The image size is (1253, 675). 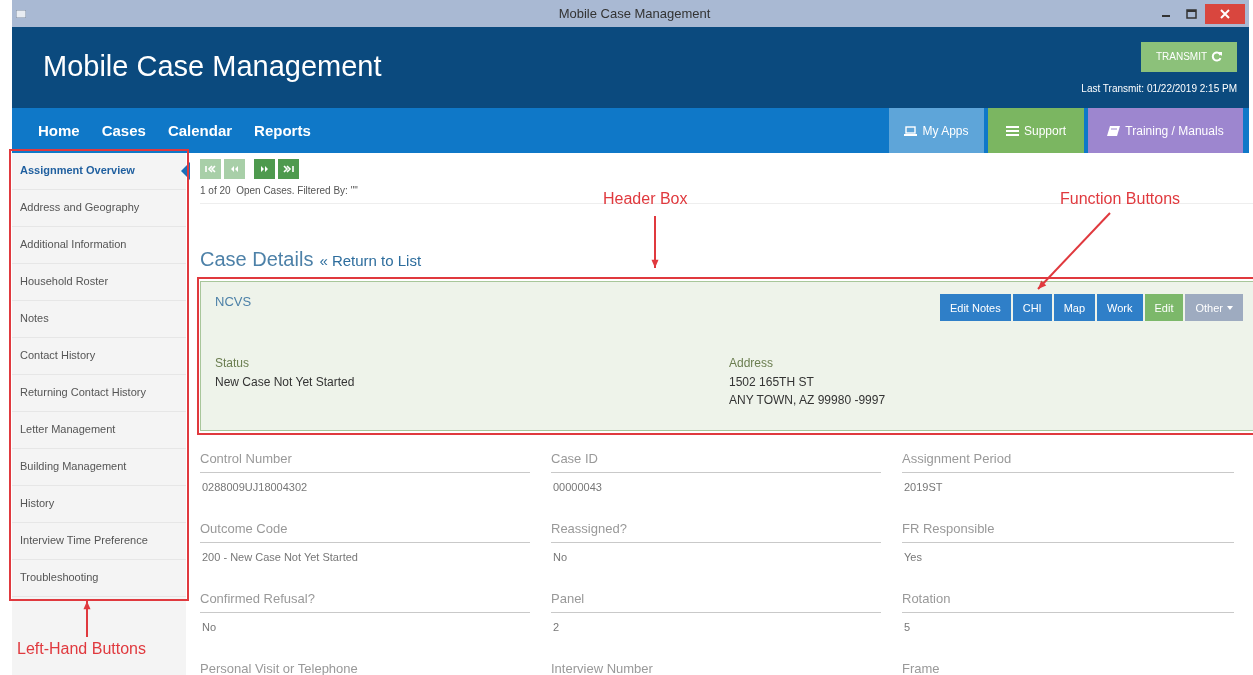 I want to click on address-label: Address, so click(x=752, y=363).